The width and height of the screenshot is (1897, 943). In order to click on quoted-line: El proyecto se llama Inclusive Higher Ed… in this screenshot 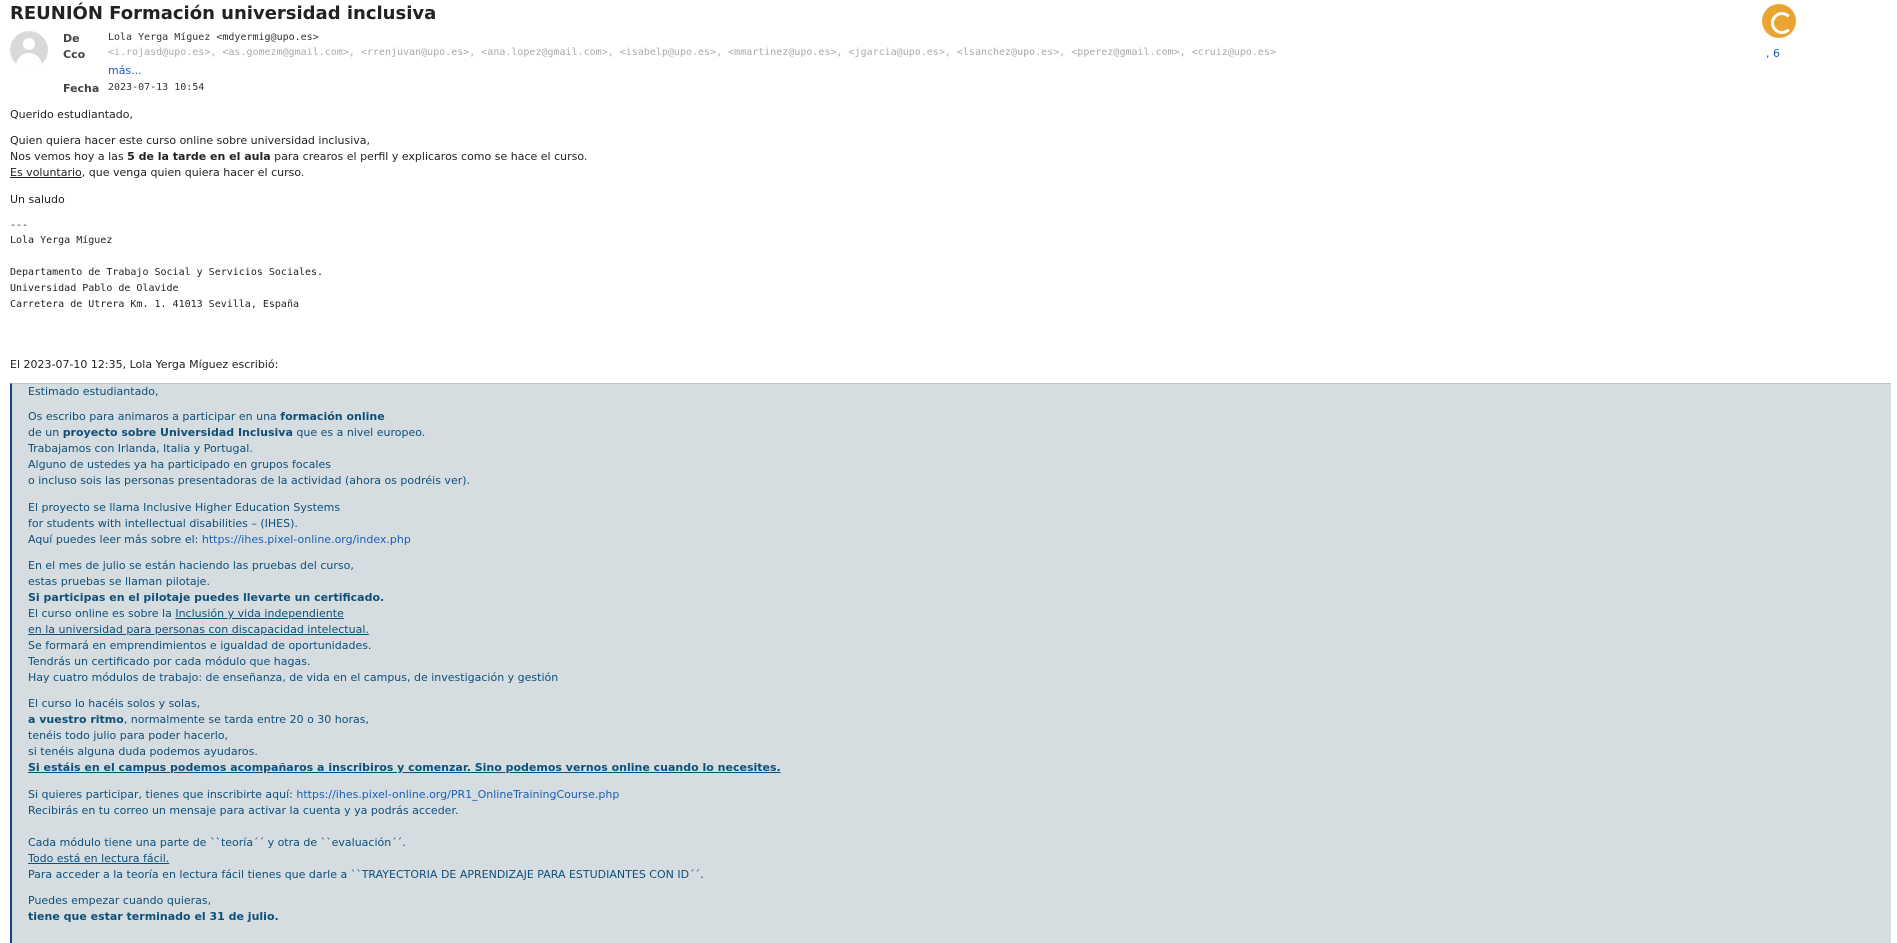, I will do `click(184, 507)`.